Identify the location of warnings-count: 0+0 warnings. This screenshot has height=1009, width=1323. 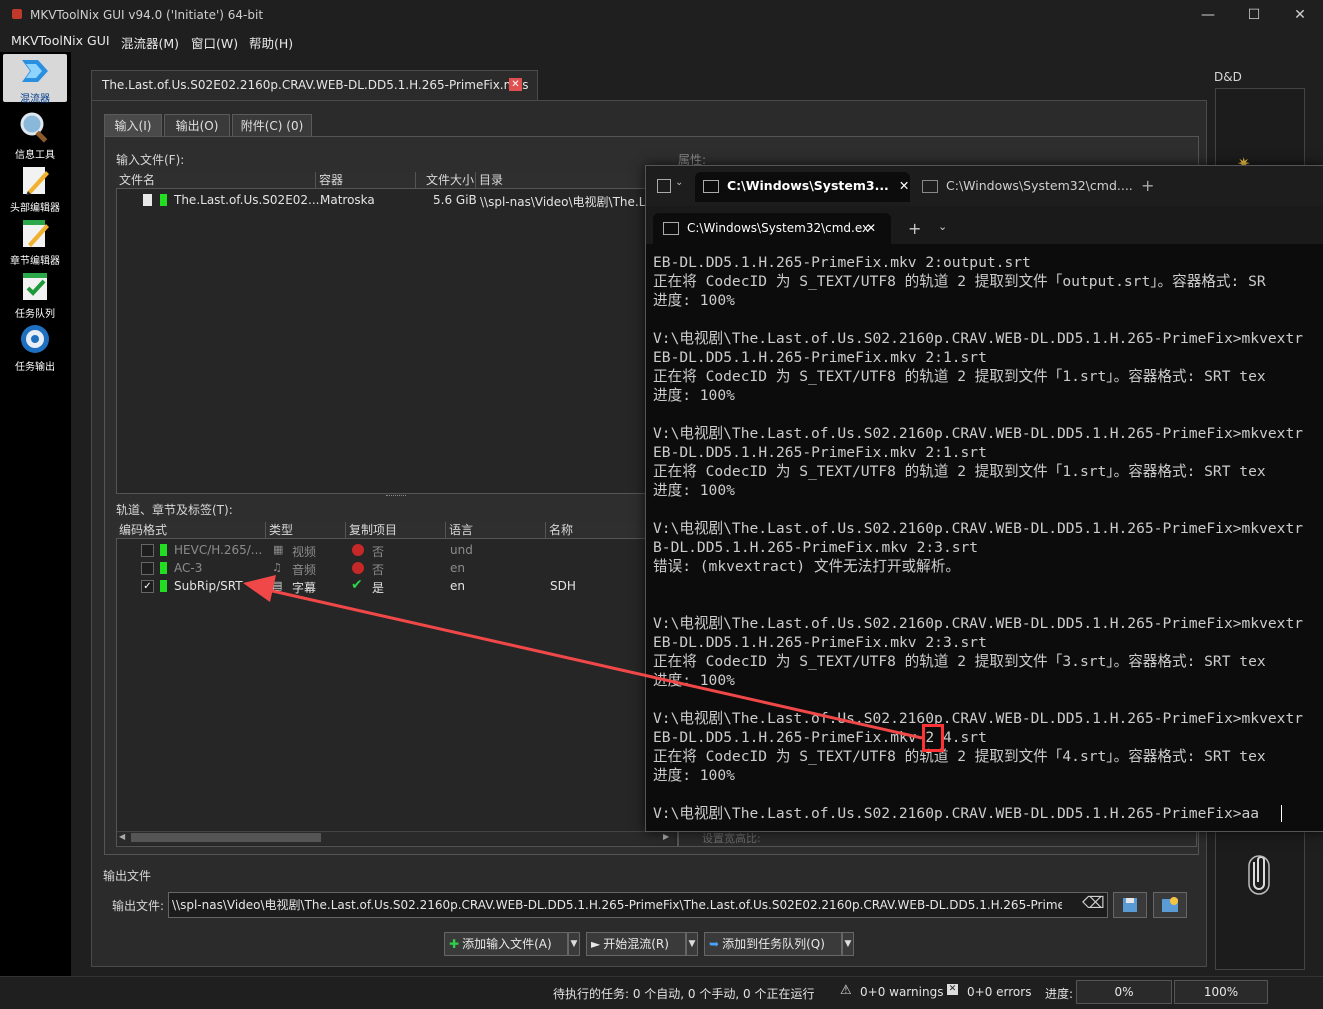
(901, 992).